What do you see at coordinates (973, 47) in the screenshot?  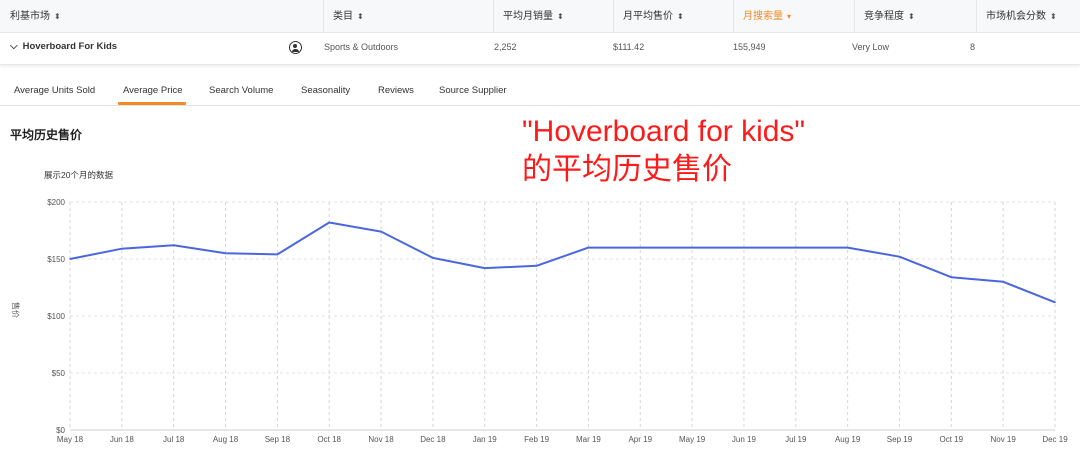 I see `opportunity-score-cell: 8` at bounding box center [973, 47].